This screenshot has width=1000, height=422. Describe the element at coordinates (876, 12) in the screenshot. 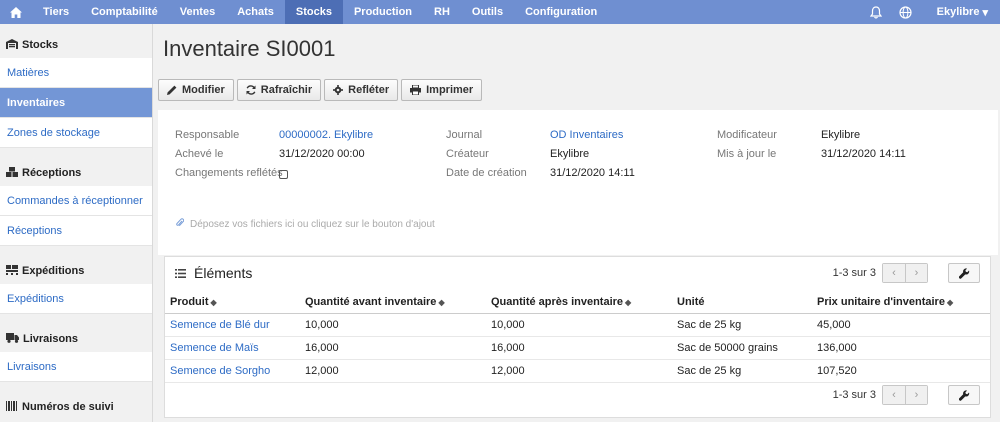

I see `bell-icon` at that location.